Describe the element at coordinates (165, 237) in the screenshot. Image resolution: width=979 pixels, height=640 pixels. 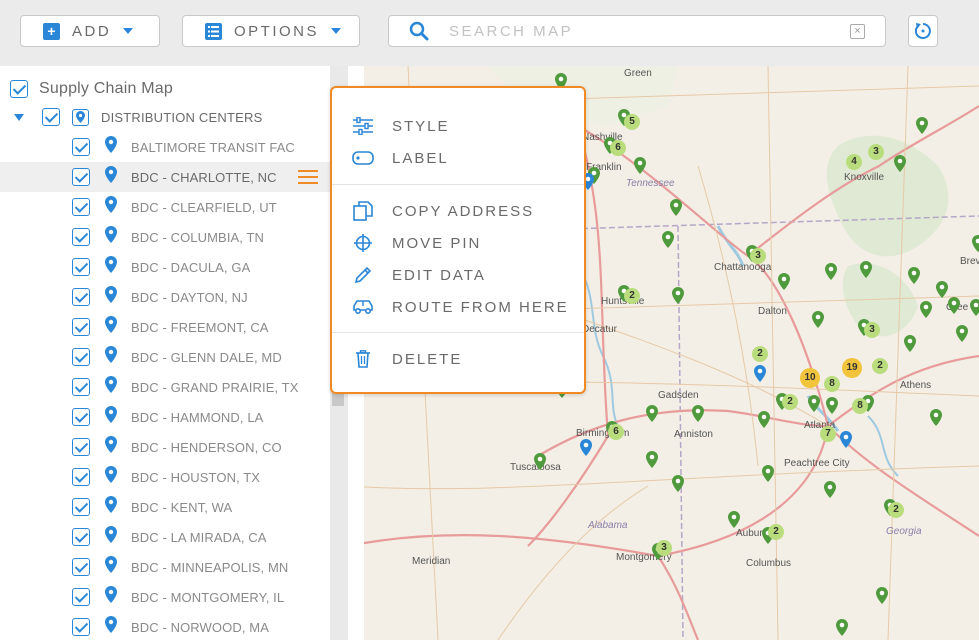
I see `sidebar-item: BDC - COLUMBIA, TN` at that location.